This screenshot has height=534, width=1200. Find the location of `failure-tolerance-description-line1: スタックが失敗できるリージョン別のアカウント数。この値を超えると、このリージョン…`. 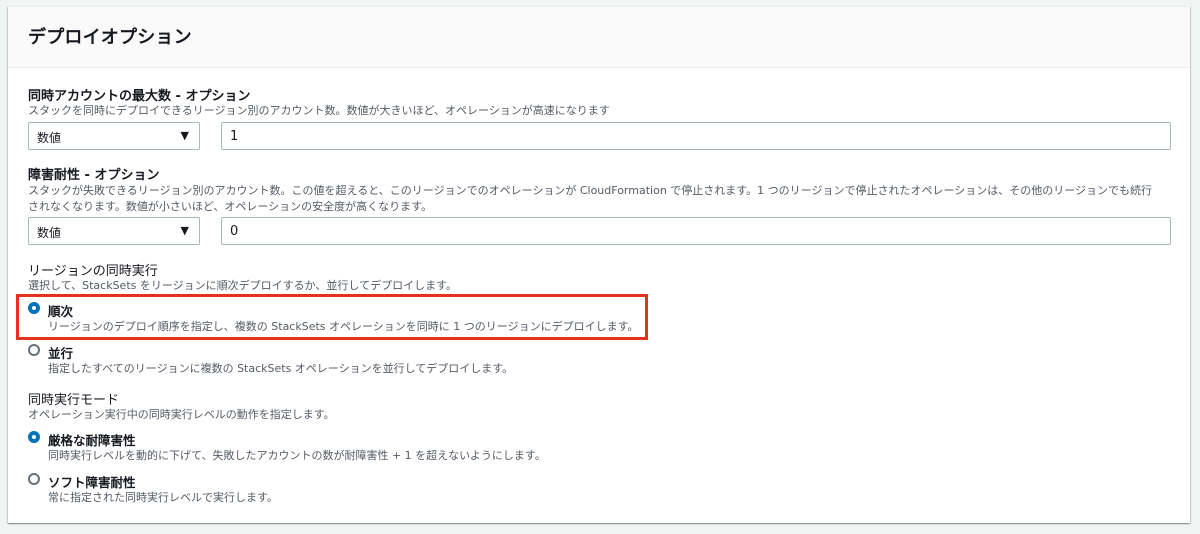

failure-tolerance-description-line1: スタックが失敗できるリージョン別のアカウント数。この値を超えると、このリージョン… is located at coordinates (590, 190).